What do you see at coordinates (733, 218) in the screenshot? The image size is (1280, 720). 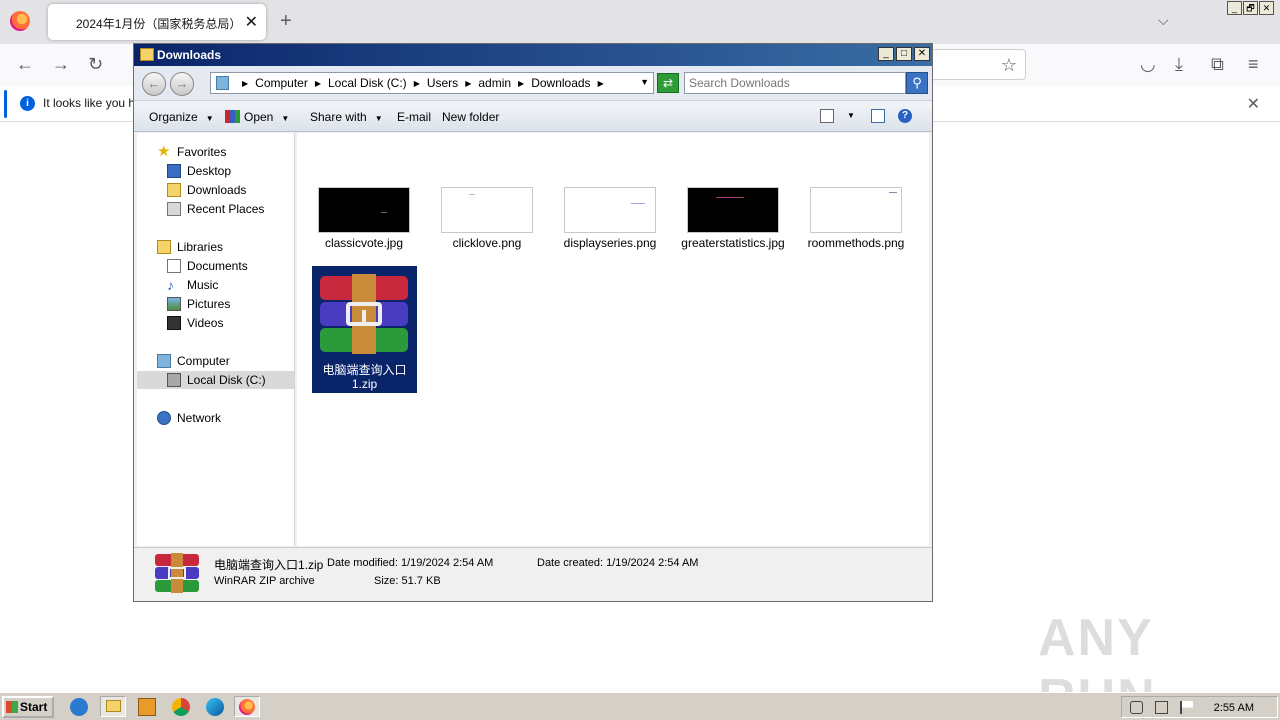 I see `file-item: greaterstatistics.jpg` at bounding box center [733, 218].